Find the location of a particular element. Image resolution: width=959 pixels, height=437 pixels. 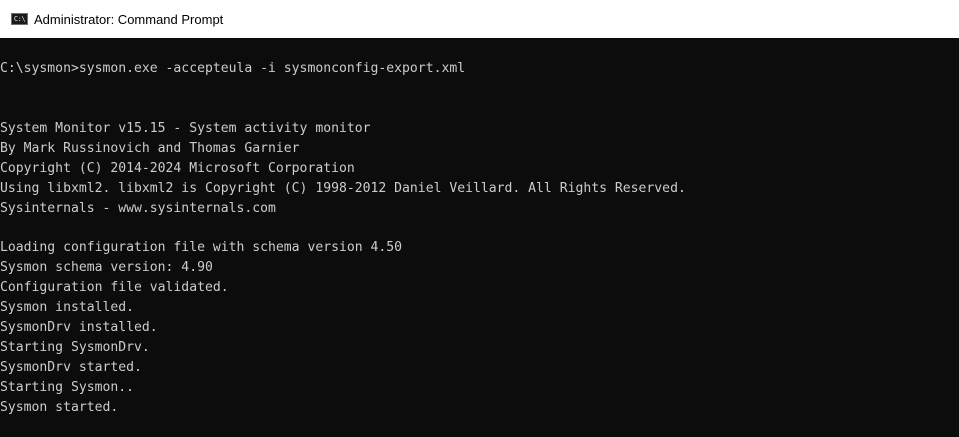

console-line: Configuration file validated. is located at coordinates (114, 287).